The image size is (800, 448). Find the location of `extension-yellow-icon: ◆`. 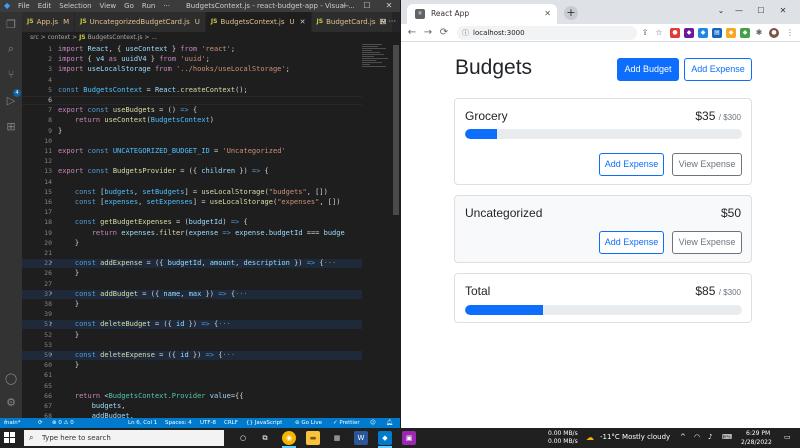

extension-yellow-icon: ◆ is located at coordinates (731, 33).